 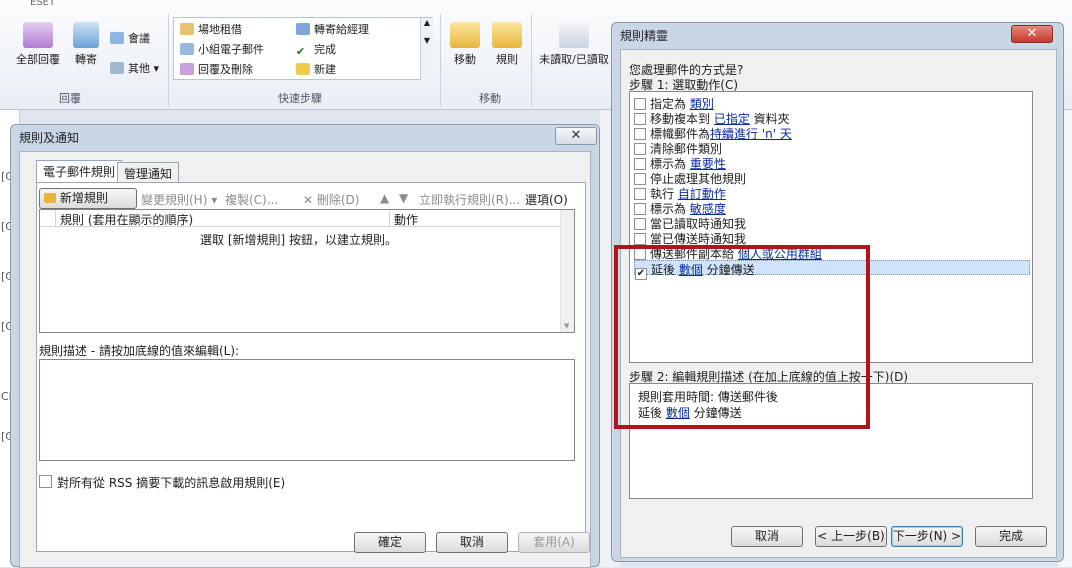 I want to click on forward-arrow-icon, so click(x=303, y=29).